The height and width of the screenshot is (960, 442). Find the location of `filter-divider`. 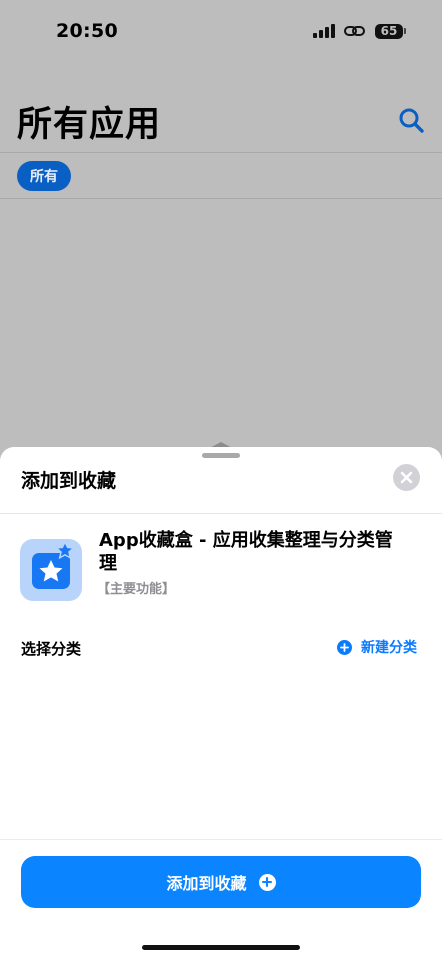

filter-divider is located at coordinates (221, 198).